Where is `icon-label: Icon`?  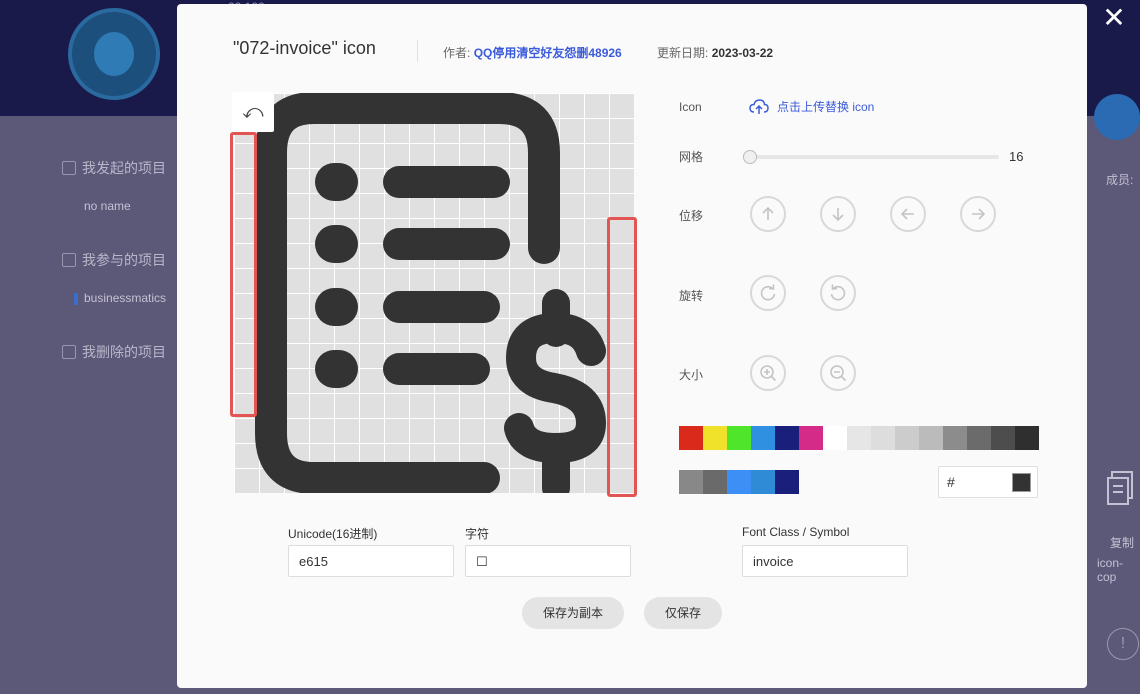
icon-label: Icon is located at coordinates (690, 107).